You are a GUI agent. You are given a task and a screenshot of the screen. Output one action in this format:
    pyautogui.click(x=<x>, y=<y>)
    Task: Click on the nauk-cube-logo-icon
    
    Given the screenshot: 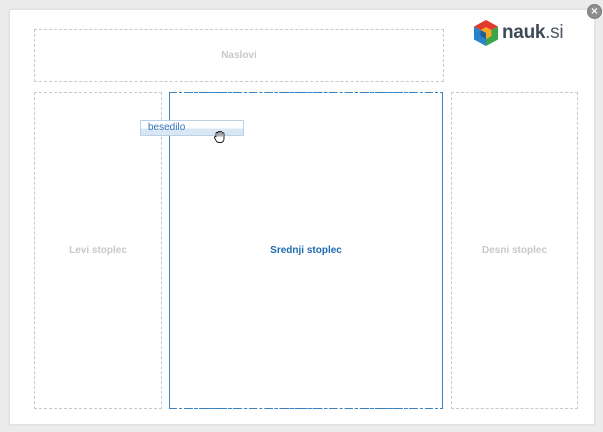 What is the action you would take?
    pyautogui.click(x=486, y=33)
    